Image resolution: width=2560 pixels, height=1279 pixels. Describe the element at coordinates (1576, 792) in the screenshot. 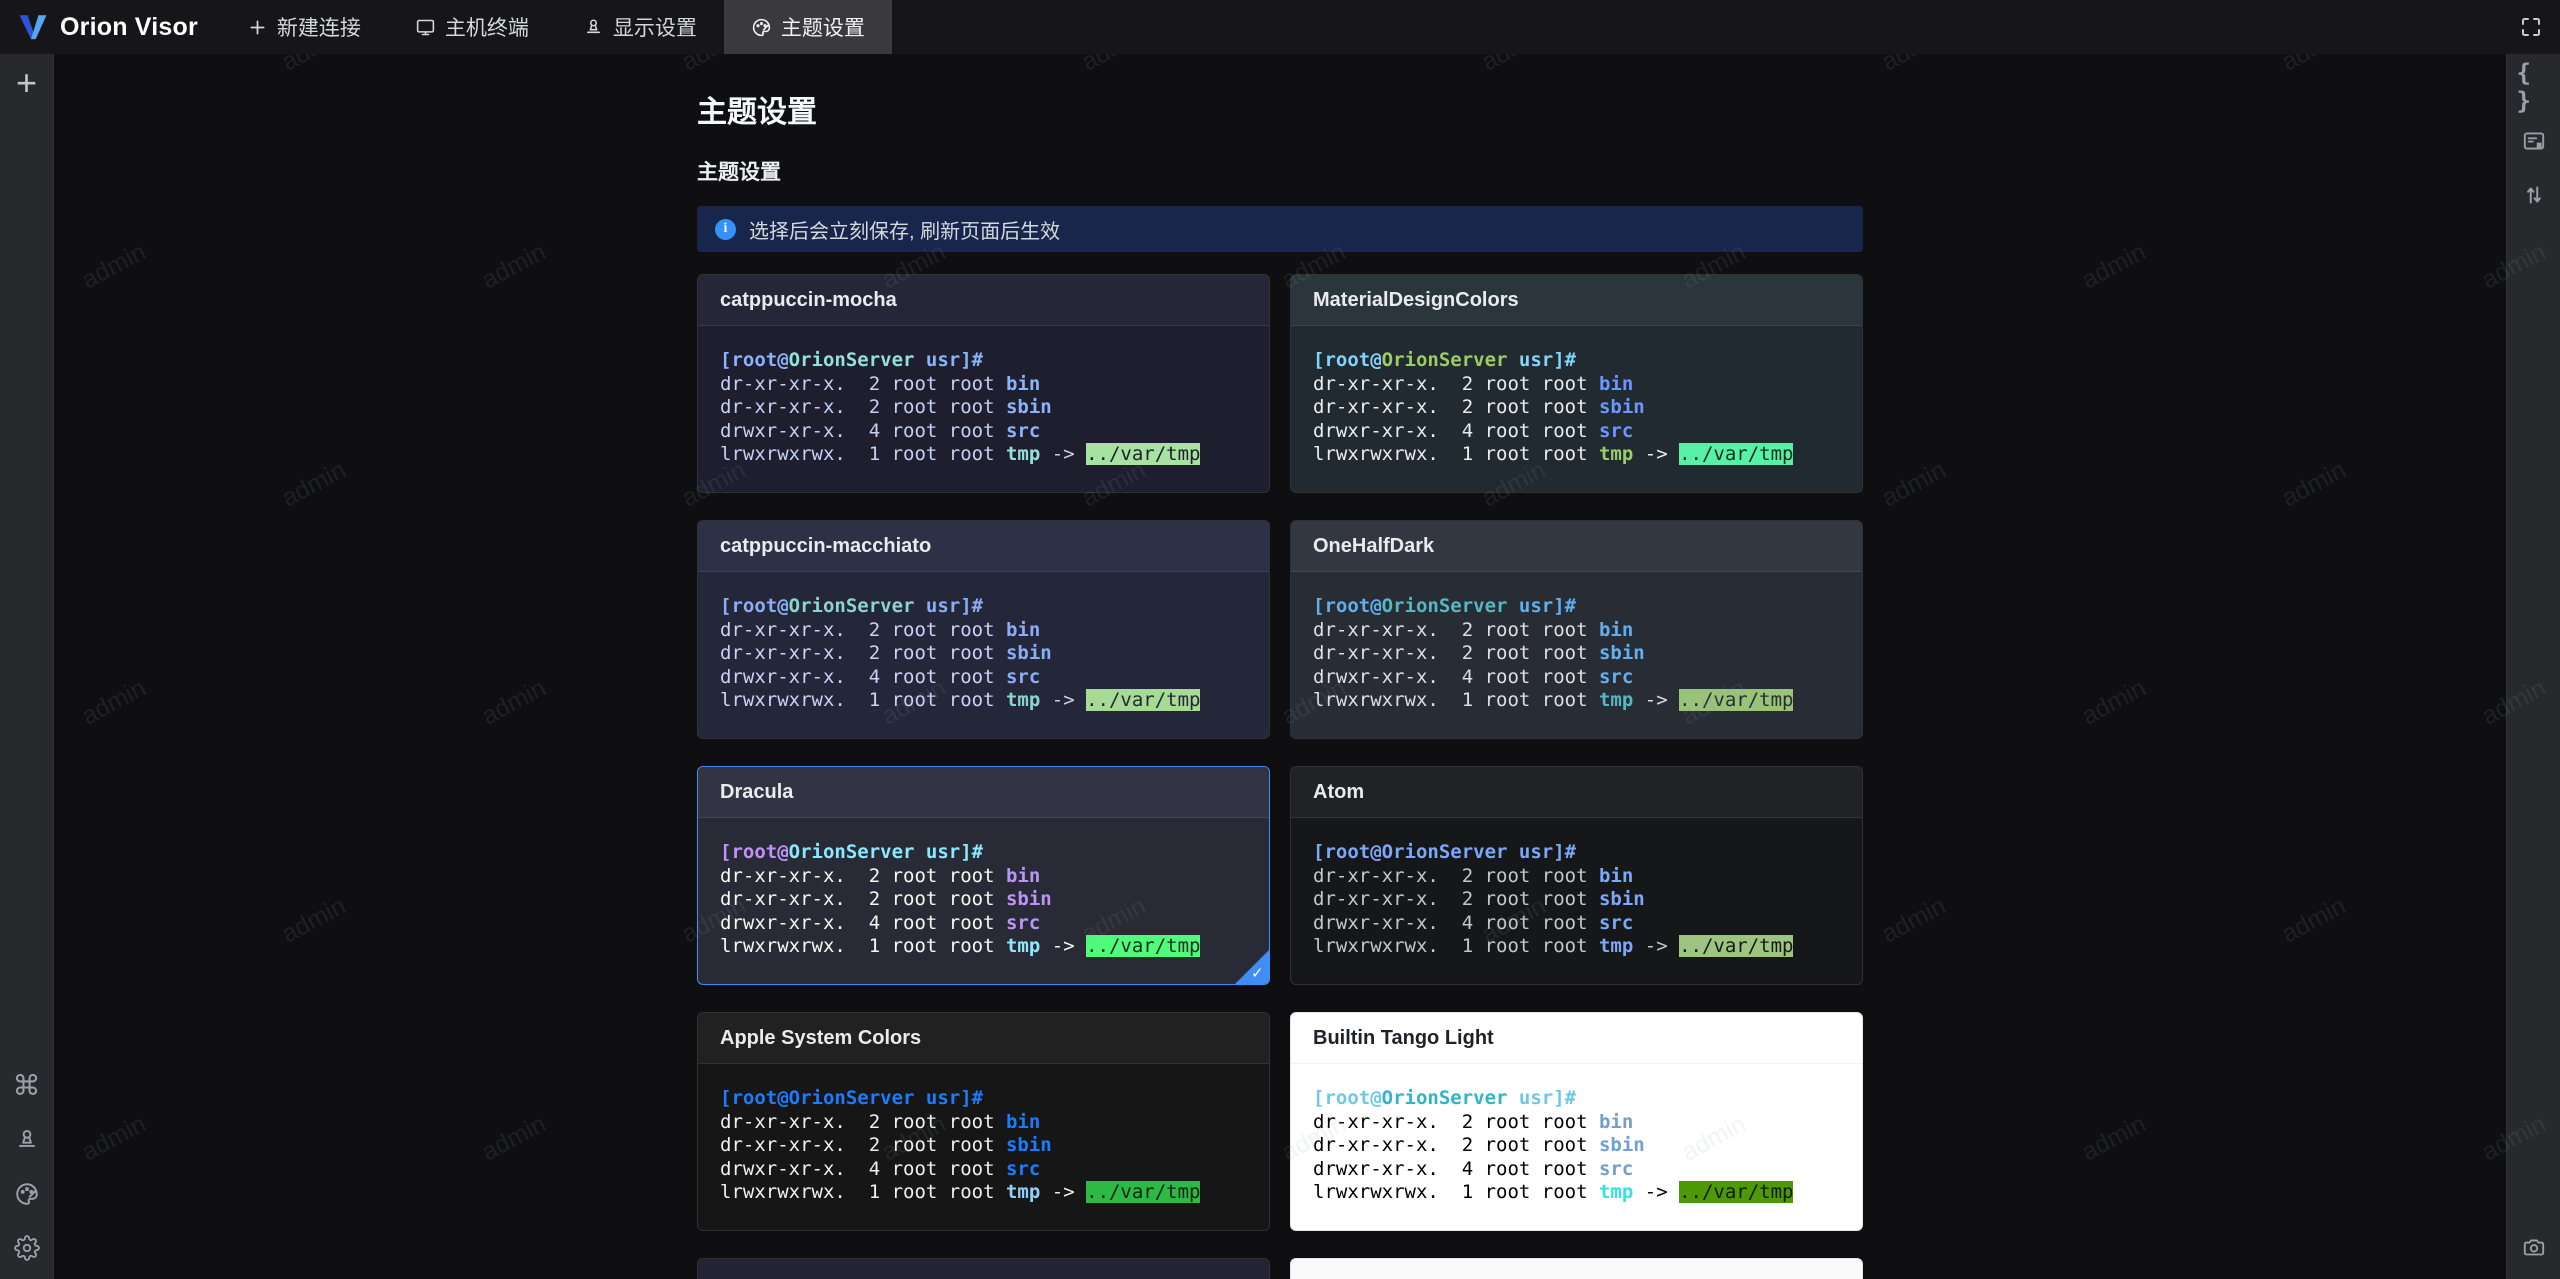

I see `theme-card-header: Atom` at that location.